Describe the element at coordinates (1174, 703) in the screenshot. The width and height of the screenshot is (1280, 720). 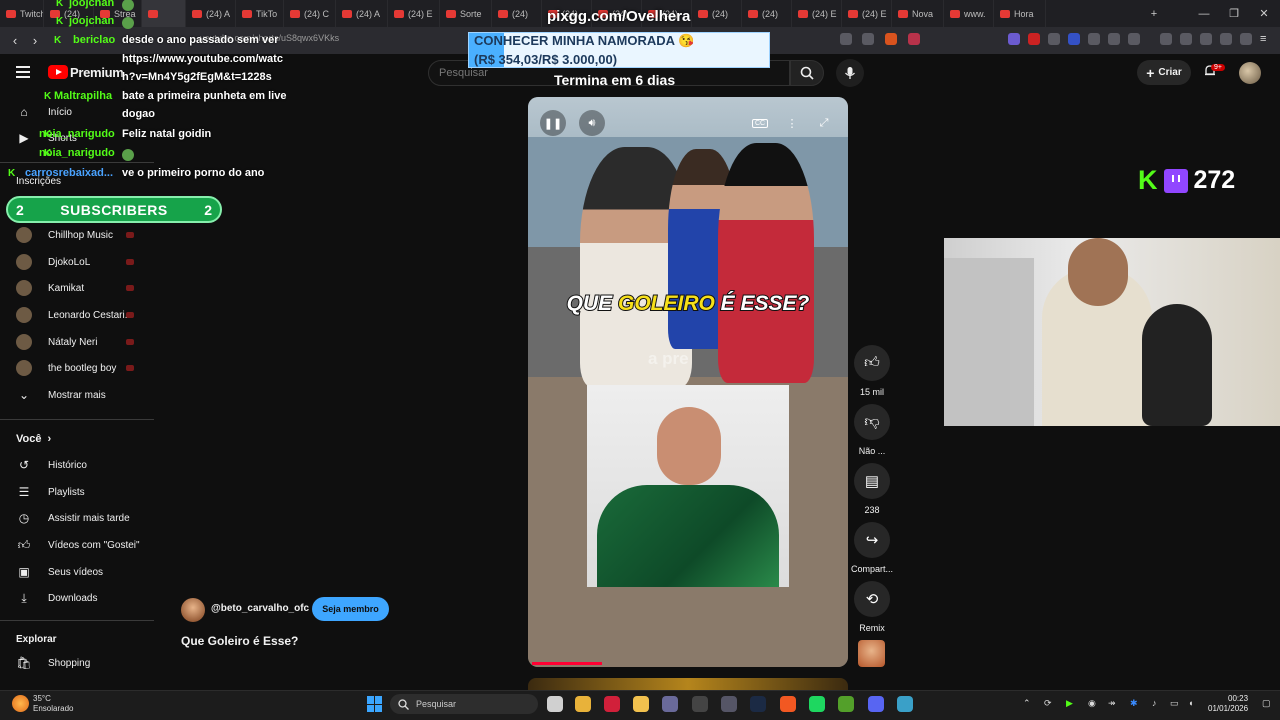
I see `network-icon: ▭` at that location.